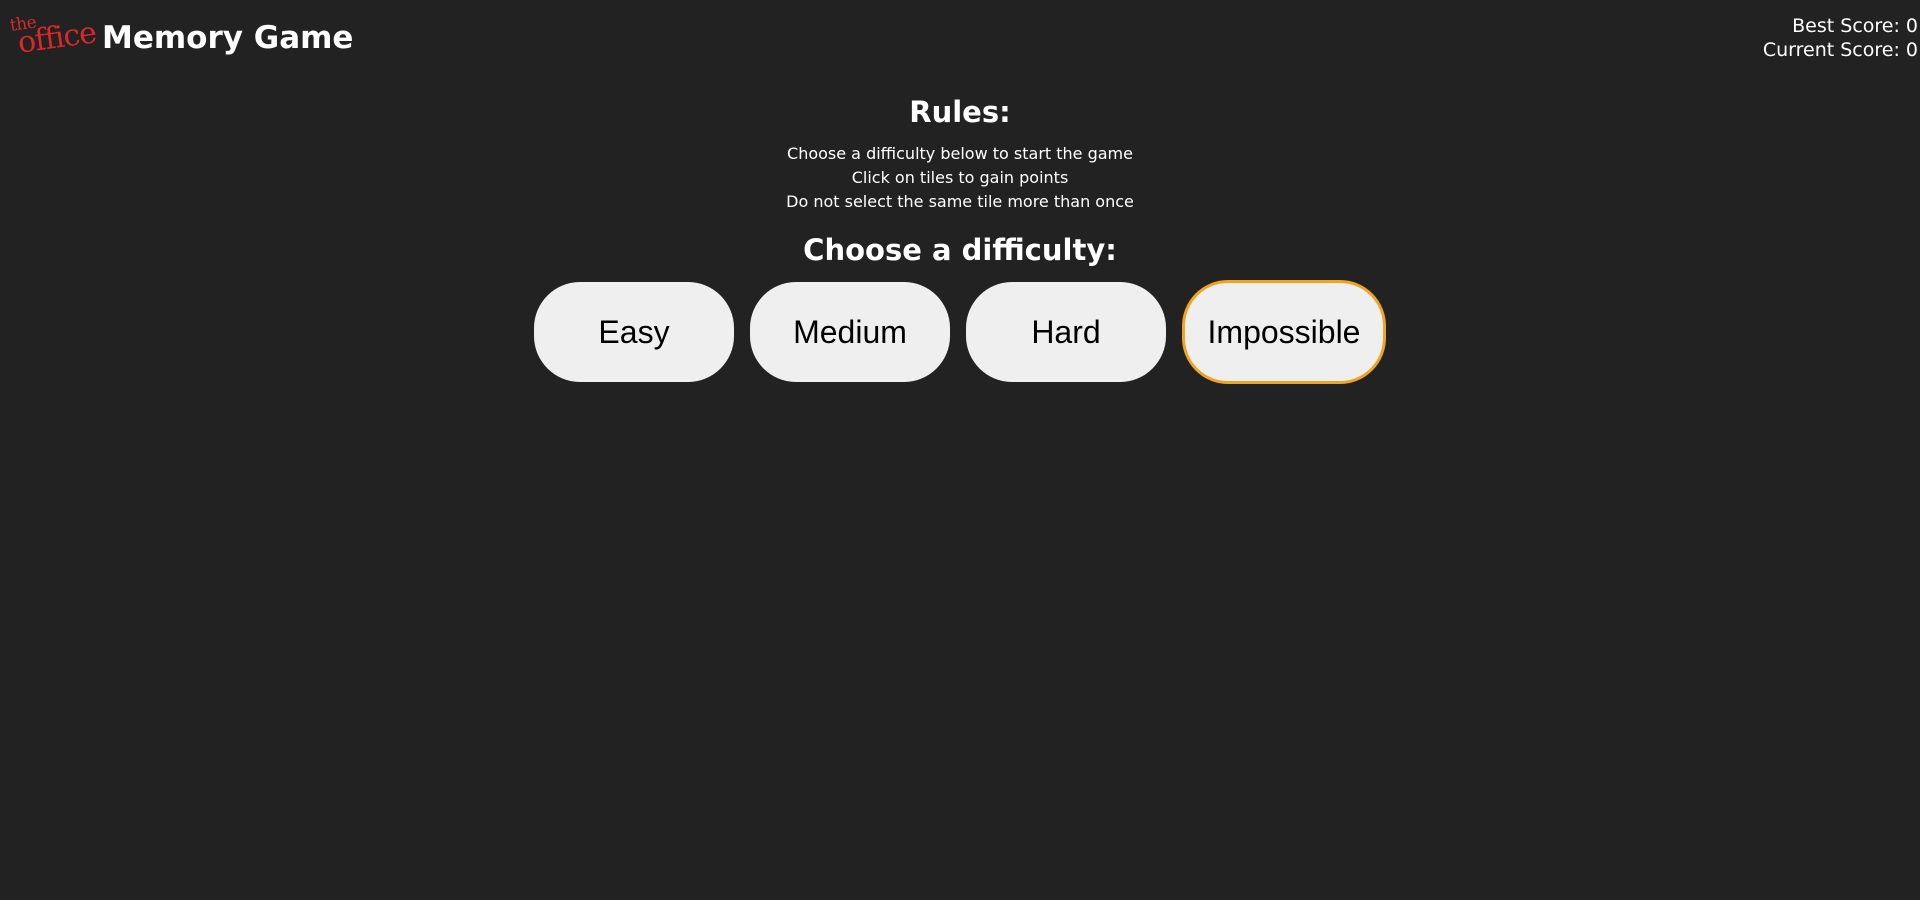 This screenshot has height=900, width=1920. What do you see at coordinates (960, 332) in the screenshot?
I see `difficulty-buttons: Easy Medium Hard Impossible` at bounding box center [960, 332].